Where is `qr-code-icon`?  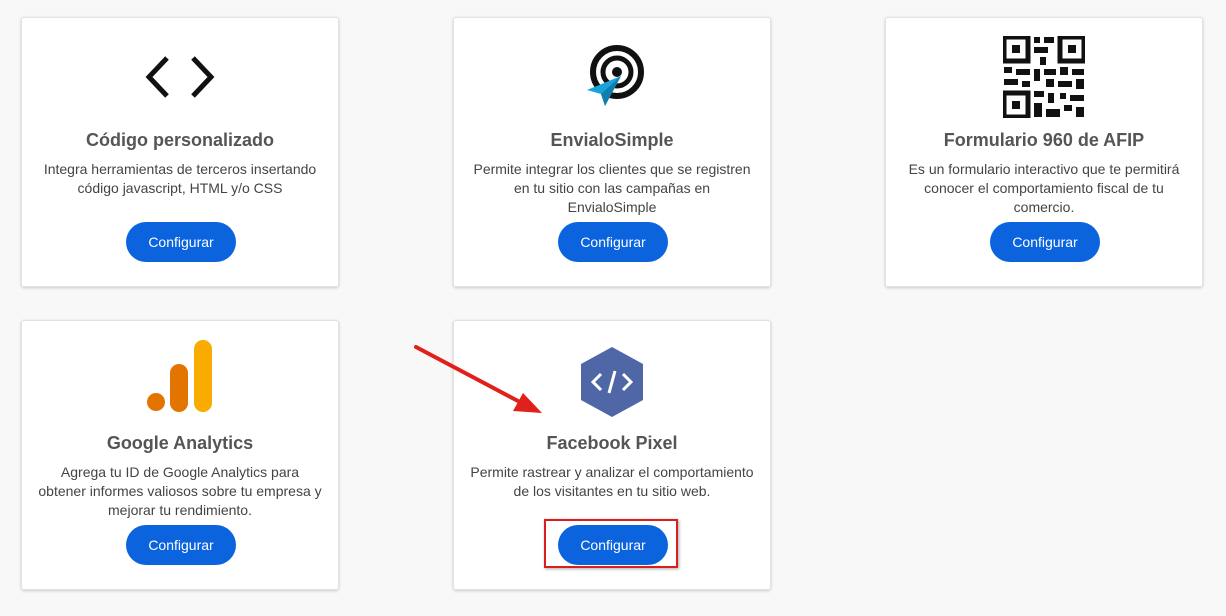
qr-code-icon is located at coordinates (1044, 77).